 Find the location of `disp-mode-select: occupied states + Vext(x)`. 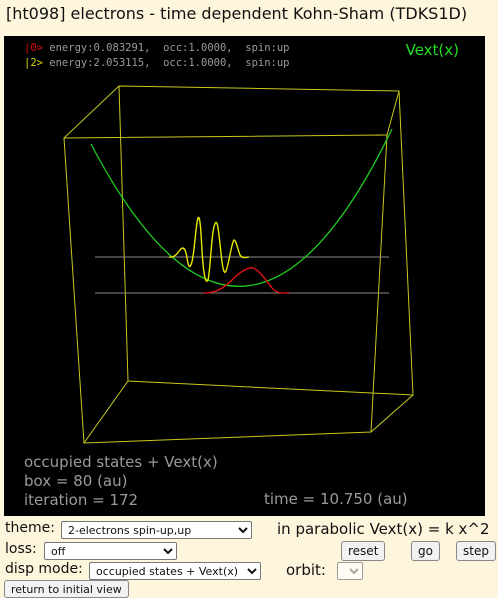

disp-mode-select: occupied states + Vext(x) is located at coordinates (175, 571).